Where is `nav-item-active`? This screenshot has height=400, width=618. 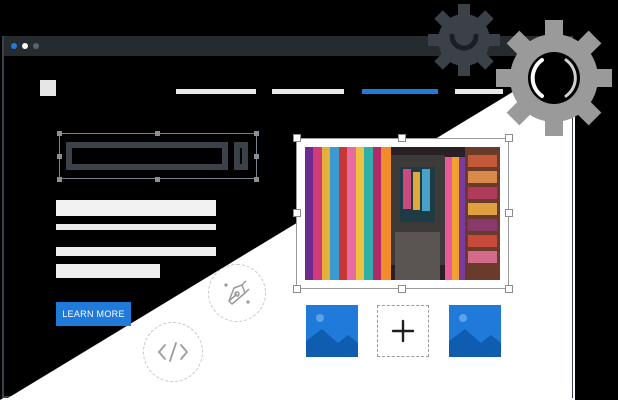 nav-item-active is located at coordinates (400, 91).